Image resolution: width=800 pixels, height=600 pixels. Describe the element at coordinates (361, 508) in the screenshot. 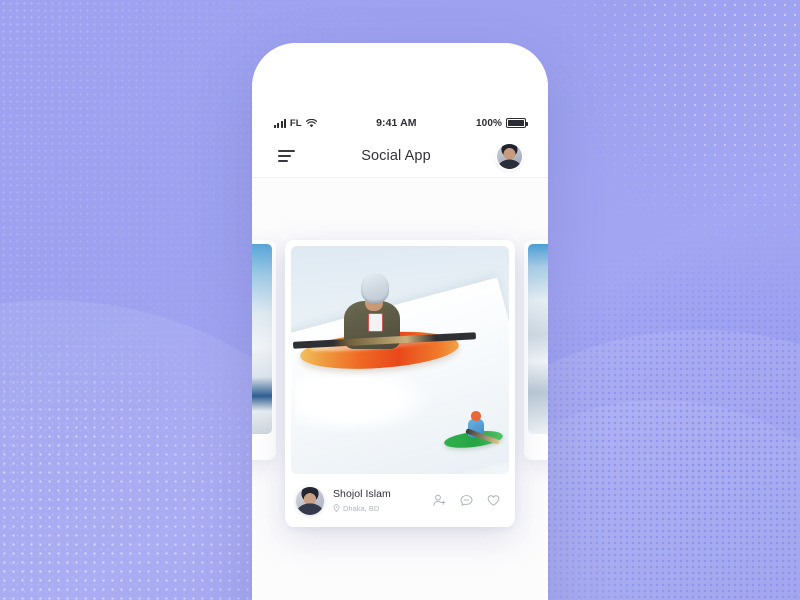

I see `post-location-label: Dhaka, BD` at that location.